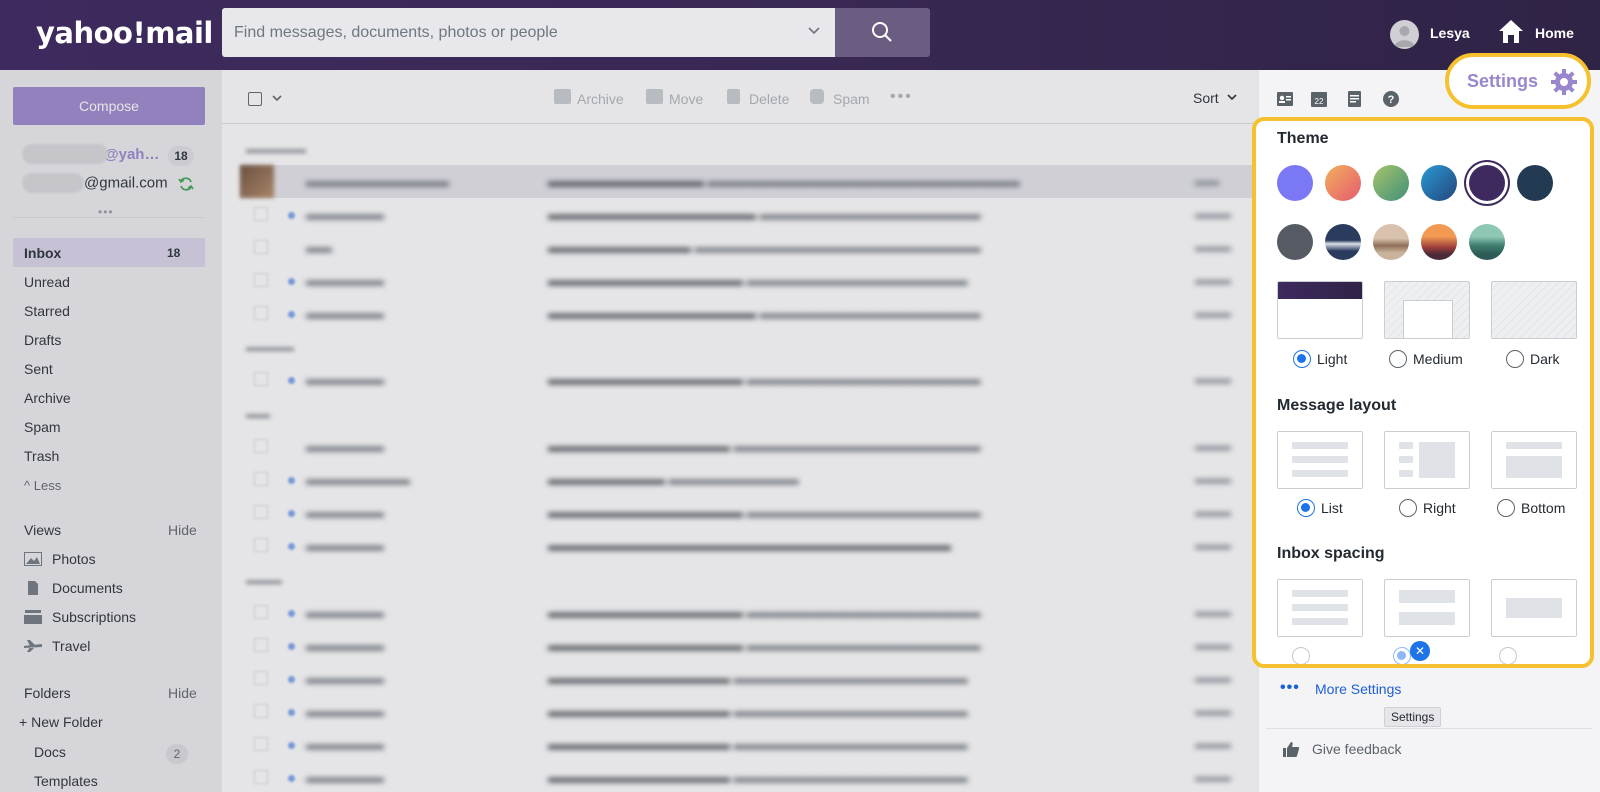 The height and width of the screenshot is (792, 1600). What do you see at coordinates (1429, 728) in the screenshot?
I see `divider` at bounding box center [1429, 728].